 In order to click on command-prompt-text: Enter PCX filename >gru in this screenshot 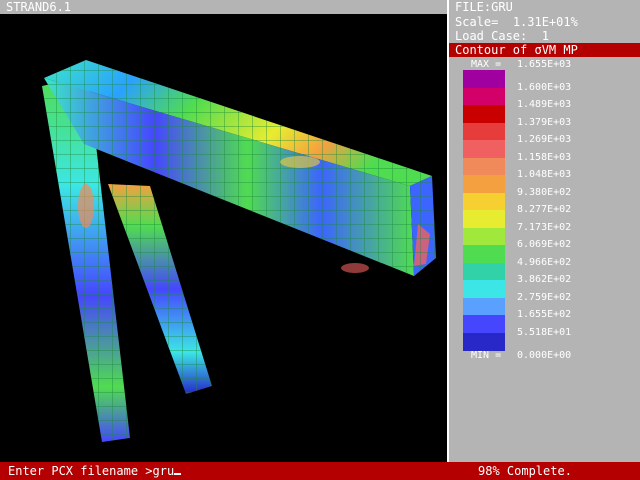, I will do `click(91, 471)`.